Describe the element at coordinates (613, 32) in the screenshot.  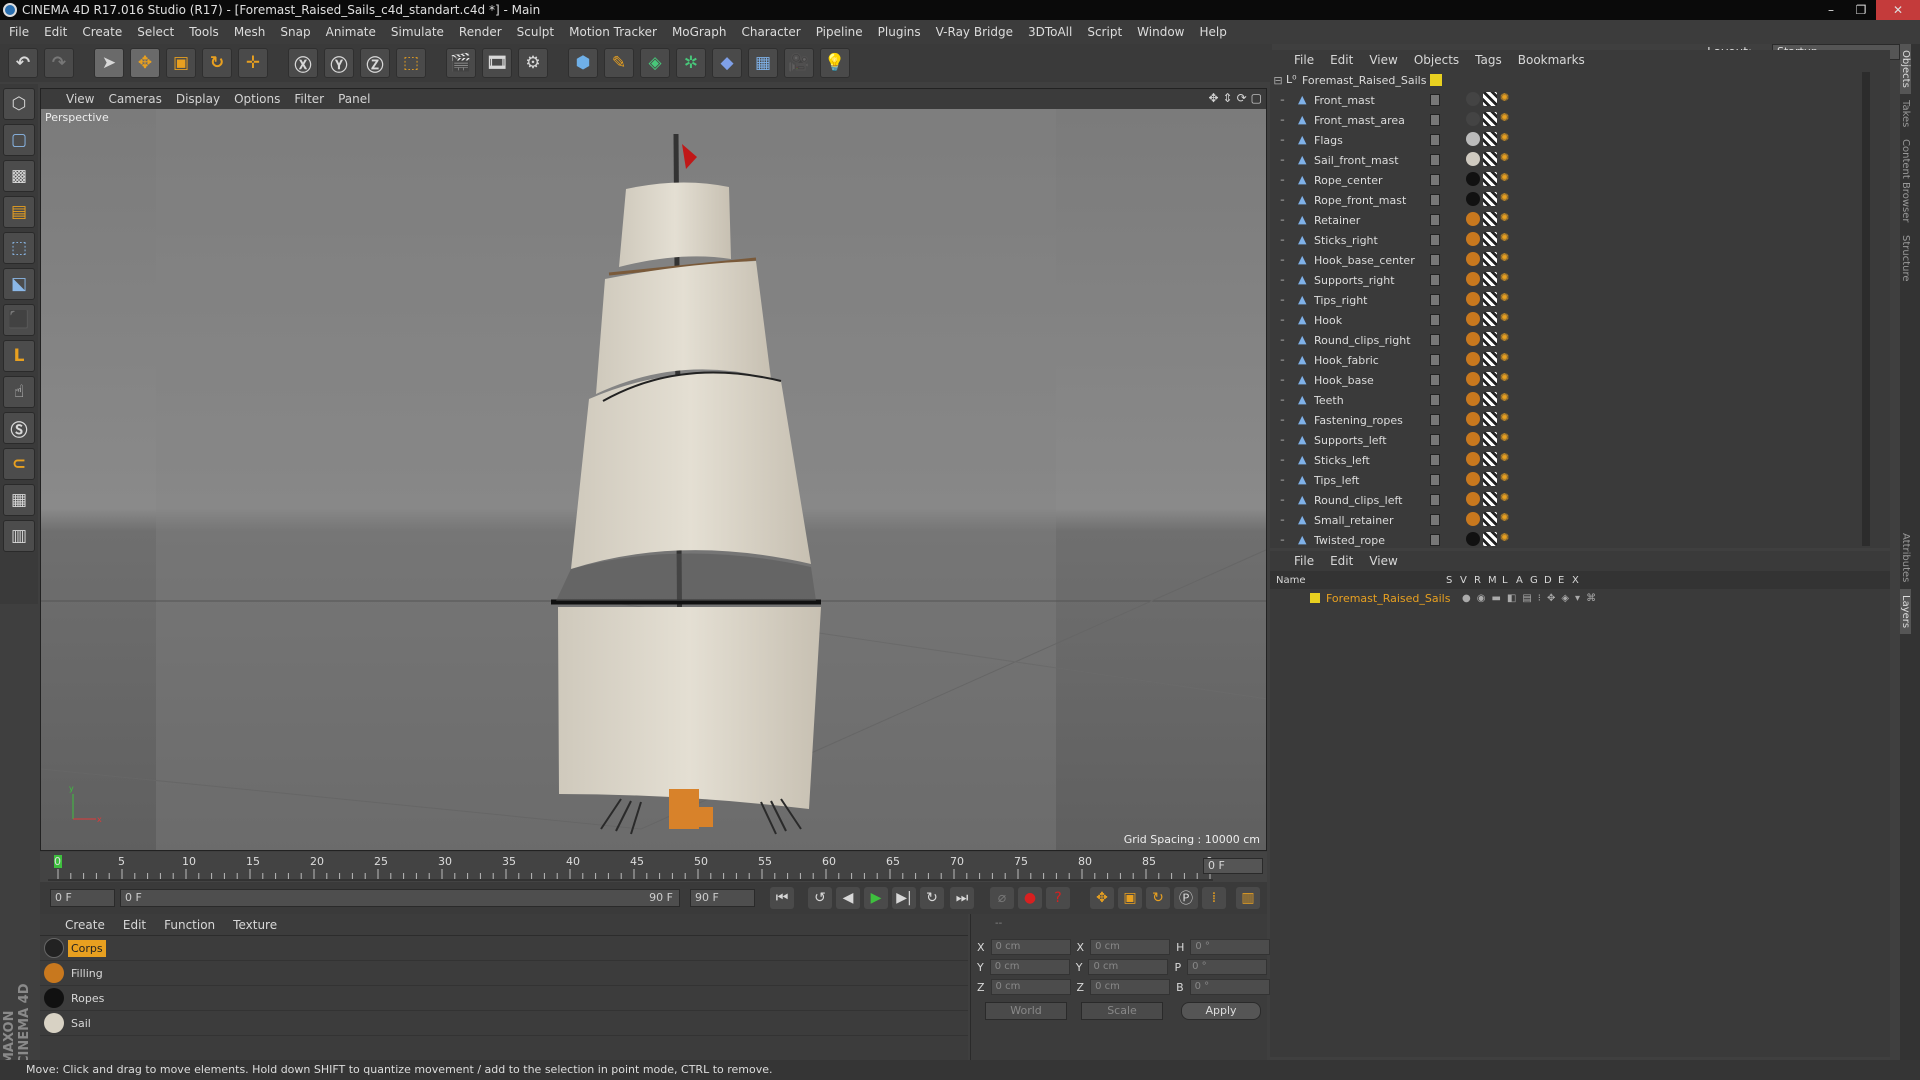
I see `menu-motion-tracker: Motion Tracker` at that location.